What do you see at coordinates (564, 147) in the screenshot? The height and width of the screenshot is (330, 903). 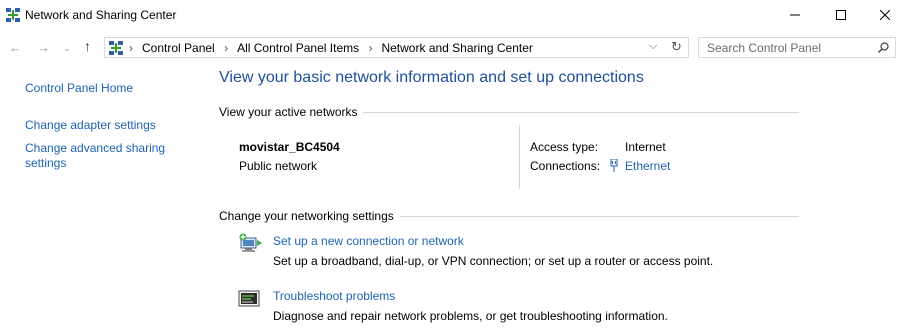 I see `access-type-label: Access type:` at bounding box center [564, 147].